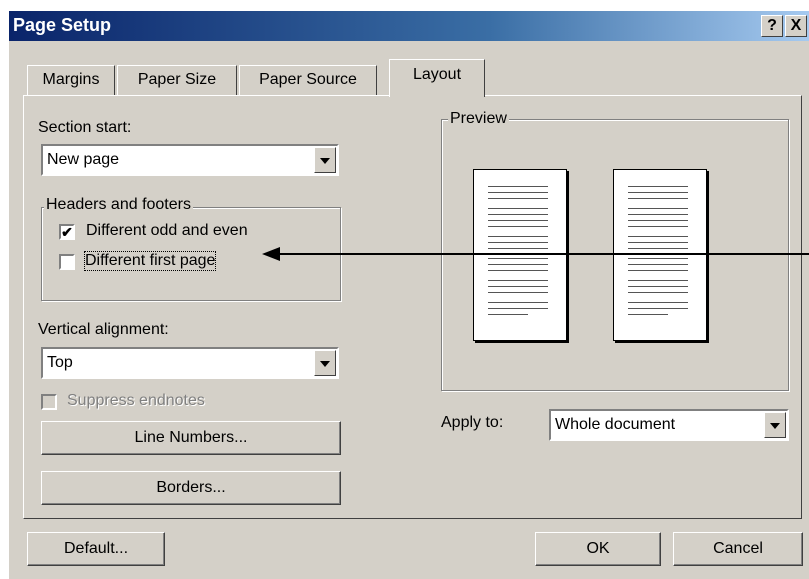 This screenshot has height=579, width=809. Describe the element at coordinates (535, 254) in the screenshot. I see `annotation-arrow-icon` at that location.